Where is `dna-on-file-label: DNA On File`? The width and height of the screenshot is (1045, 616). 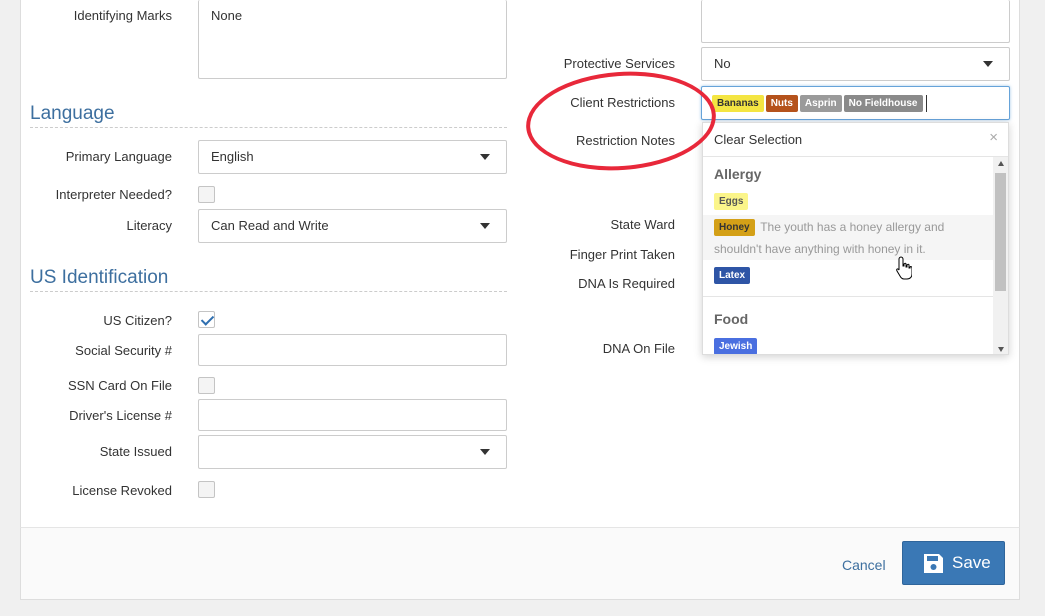
dna-on-file-label: DNA On File is located at coordinates (638, 348).